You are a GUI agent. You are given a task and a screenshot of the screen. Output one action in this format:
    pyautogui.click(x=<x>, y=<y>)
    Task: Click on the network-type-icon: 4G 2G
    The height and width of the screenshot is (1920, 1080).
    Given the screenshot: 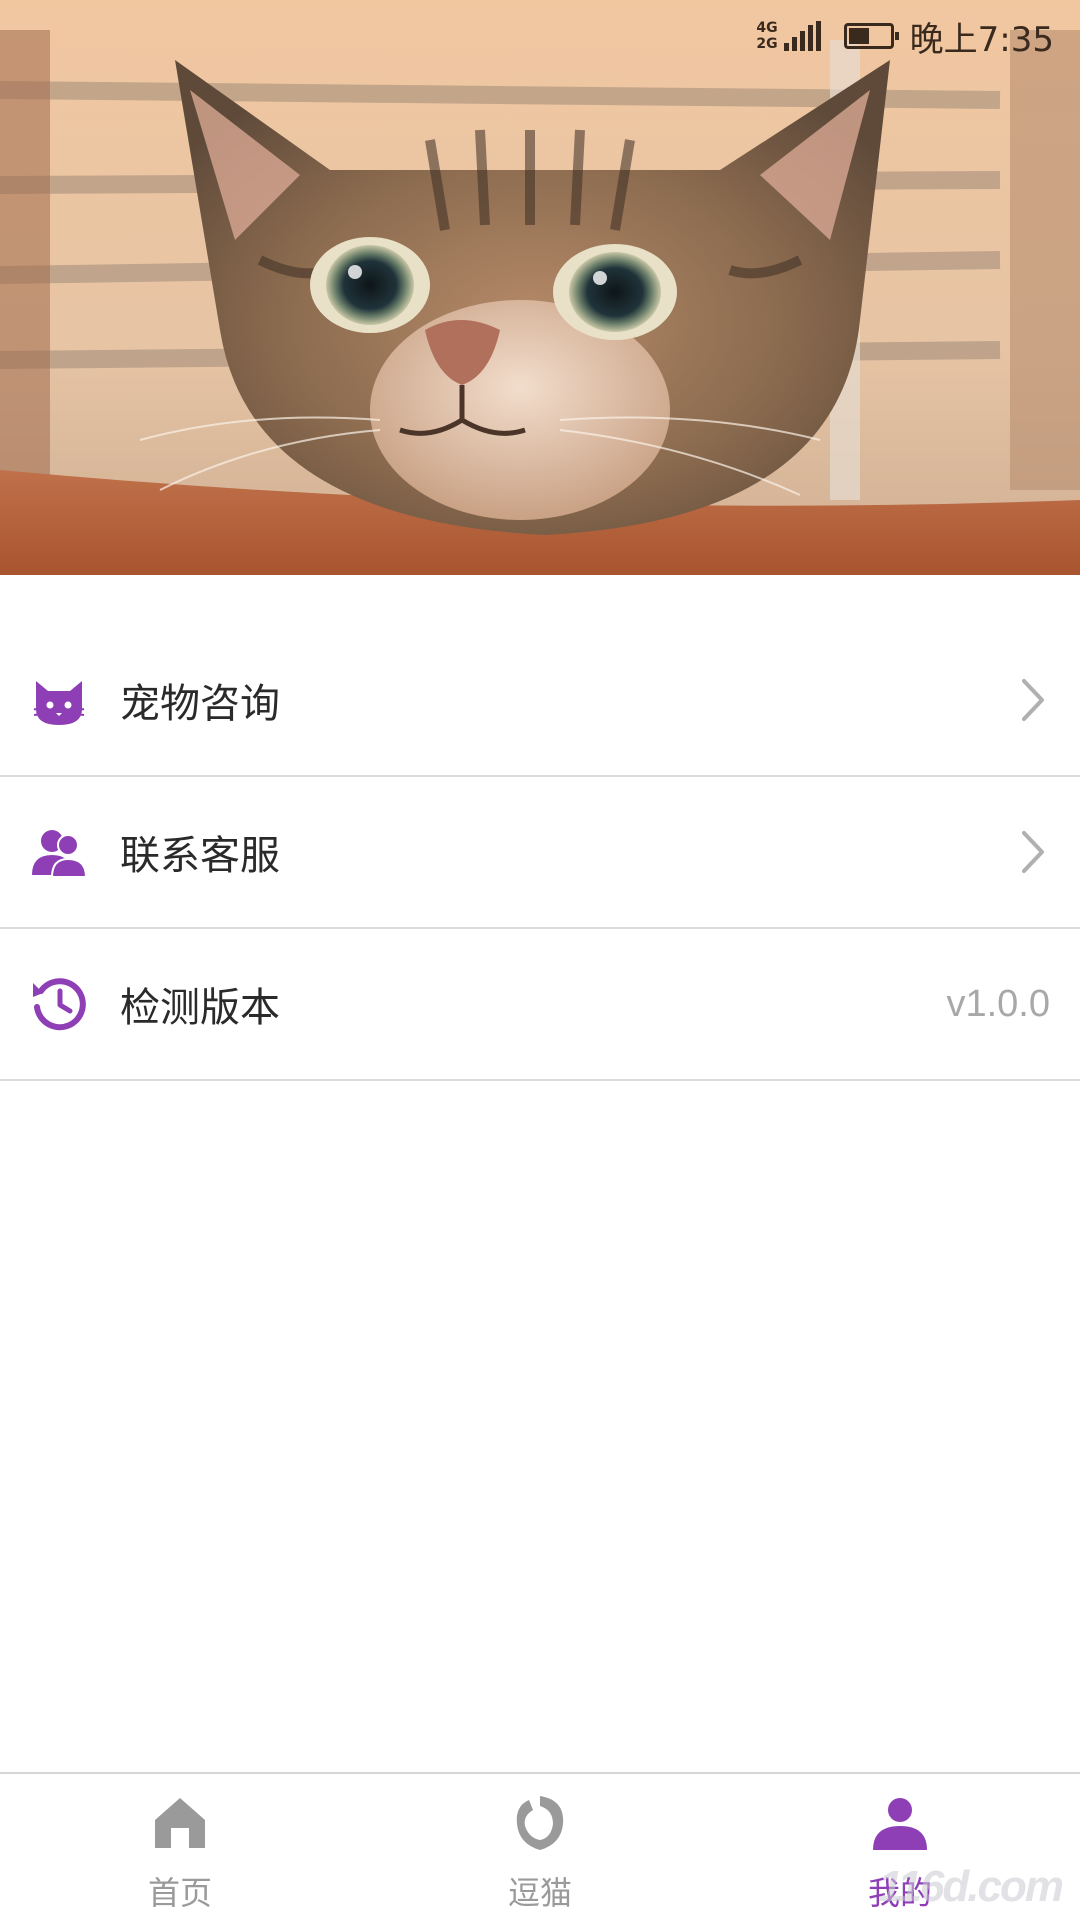 What is the action you would take?
    pyautogui.click(x=766, y=36)
    